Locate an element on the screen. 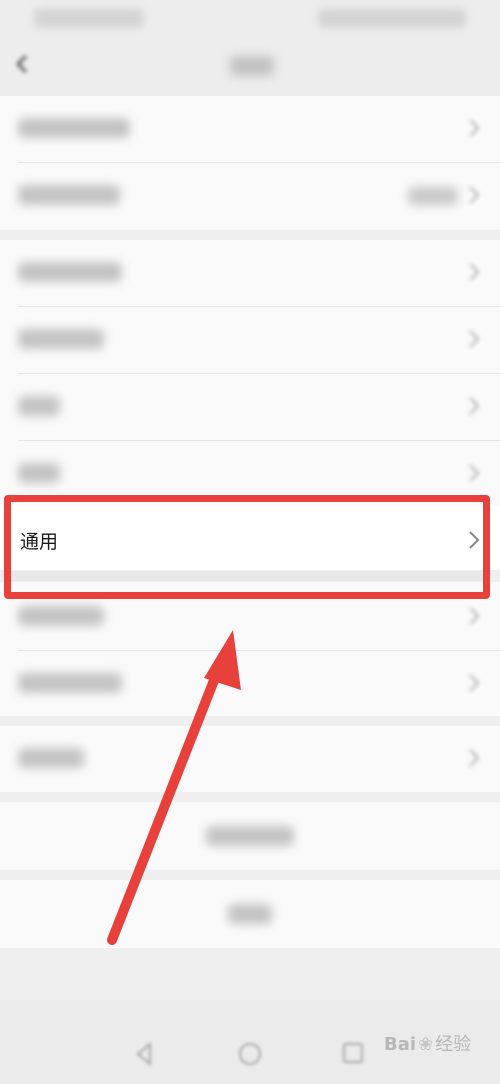 Image resolution: width=500 pixels, height=1084 pixels. baidu-jingyan-watermark: Bai ❀ 经验 is located at coordinates (427, 1043).